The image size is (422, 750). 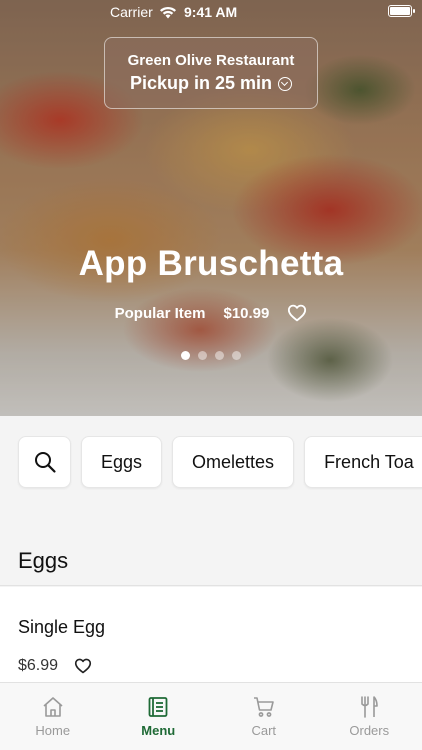 I want to click on featured-item-title: App Bruschetta, so click(x=211, y=263).